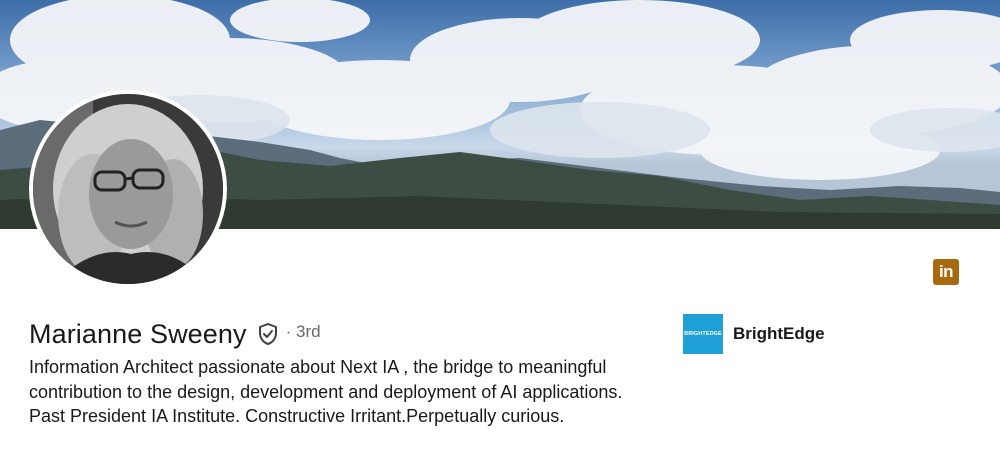 This screenshot has height=460, width=1000. I want to click on company-name: BrightEdge, so click(779, 333).